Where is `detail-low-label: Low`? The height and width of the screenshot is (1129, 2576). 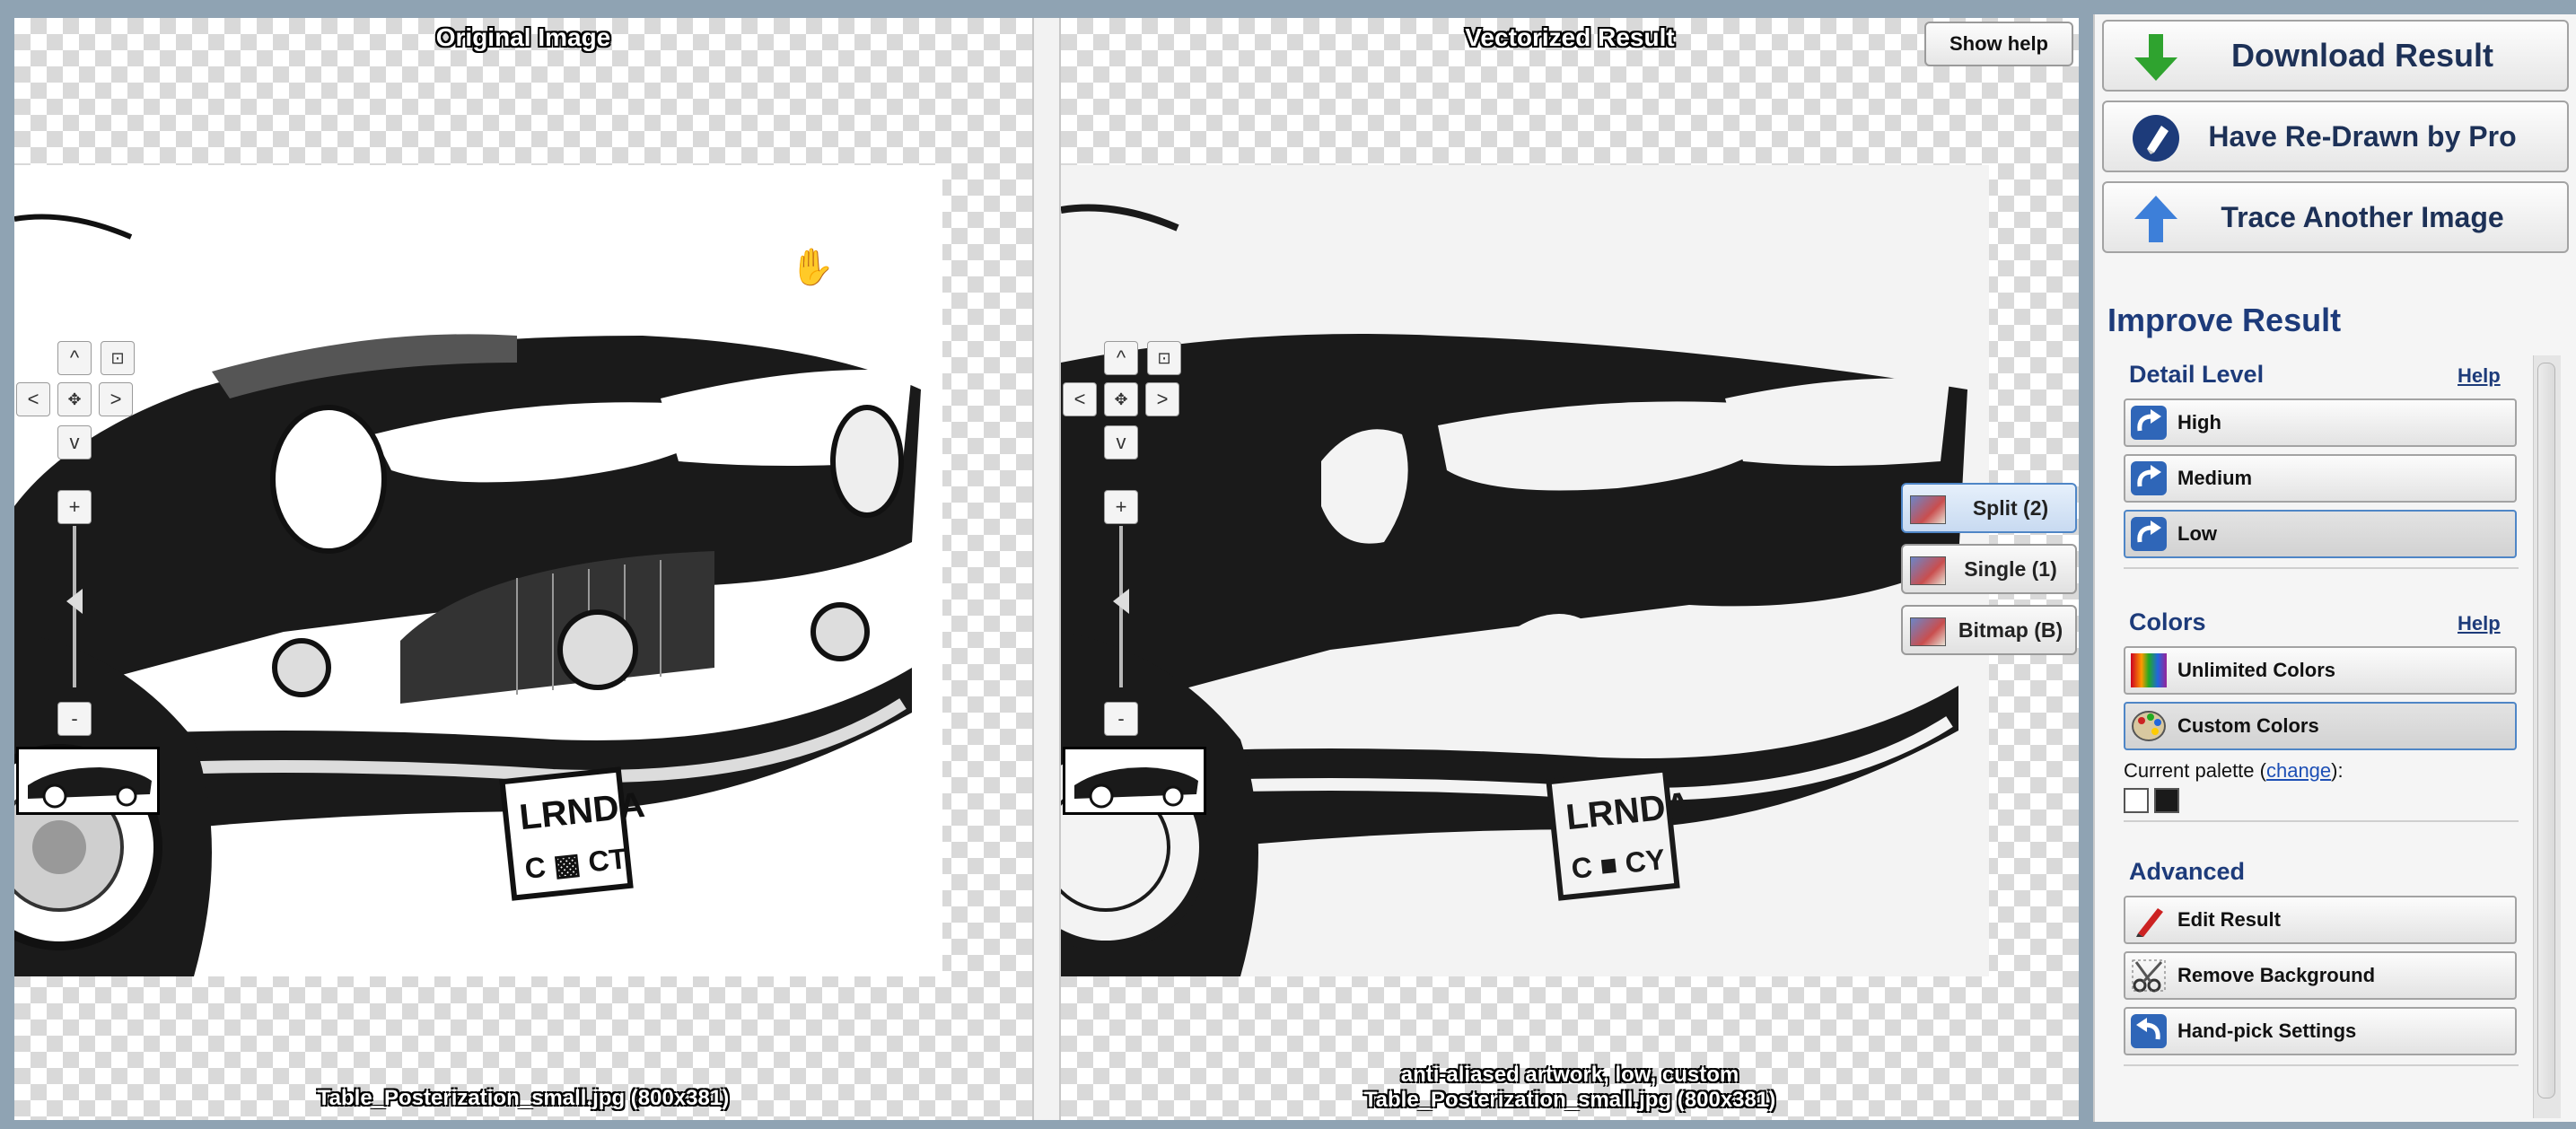
detail-low-label: Low is located at coordinates (2197, 533).